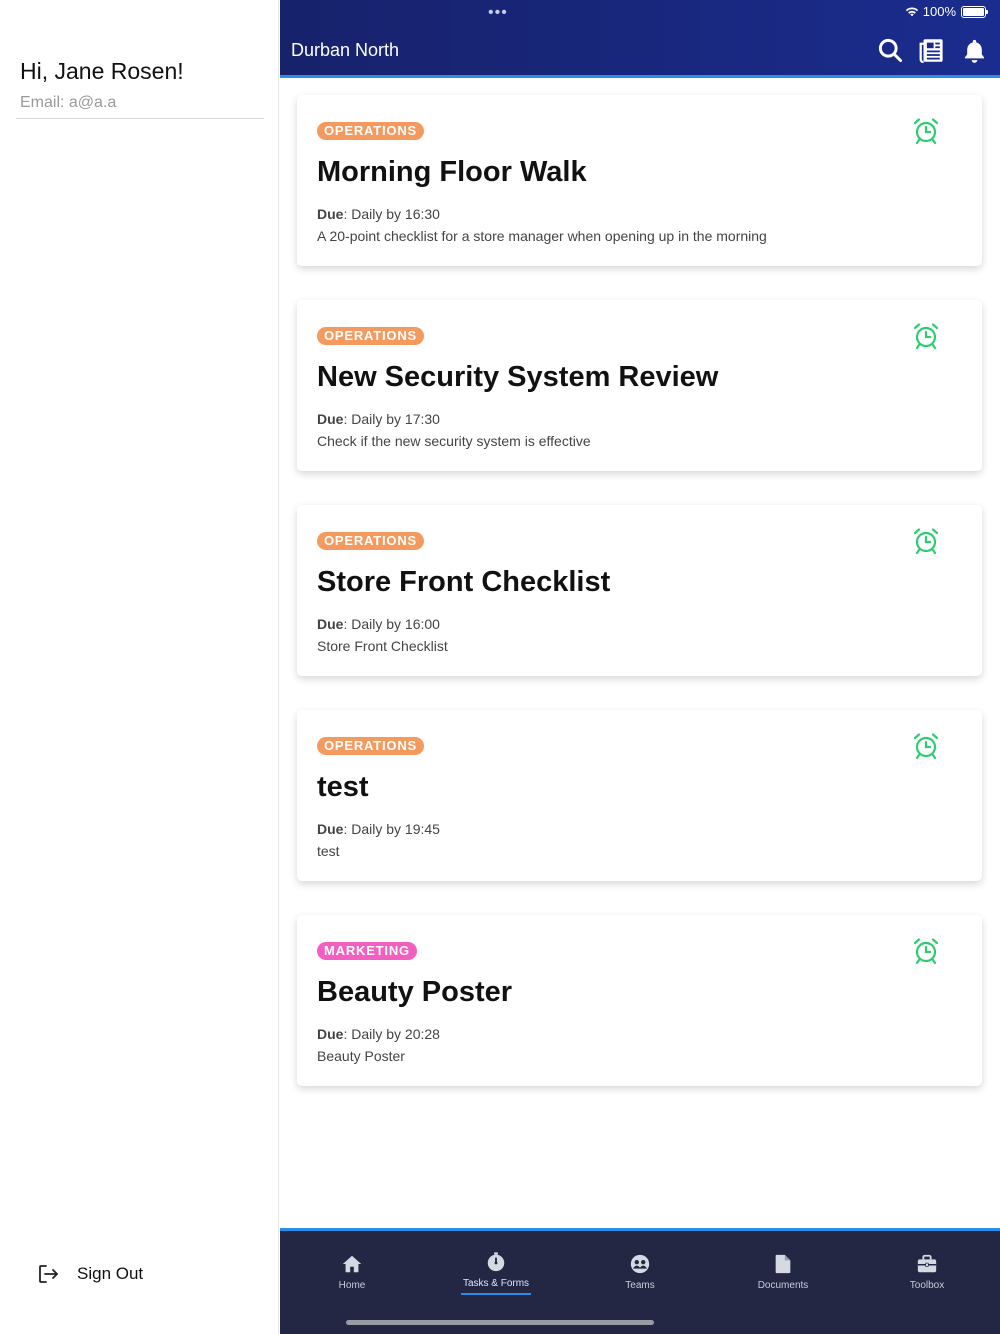 The height and width of the screenshot is (1334, 1000). I want to click on news-button, so click(932, 50).